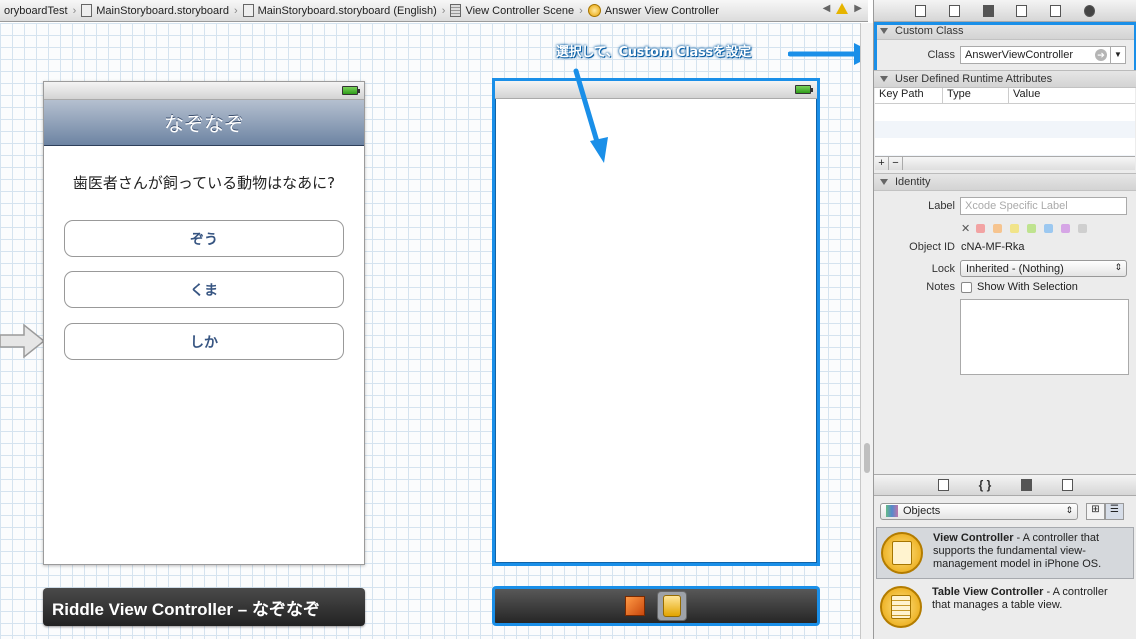 The width and height of the screenshot is (1136, 639). Describe the element at coordinates (1043, 206) in the screenshot. I see `xcode-label-field: Xcode Specific Label` at that location.